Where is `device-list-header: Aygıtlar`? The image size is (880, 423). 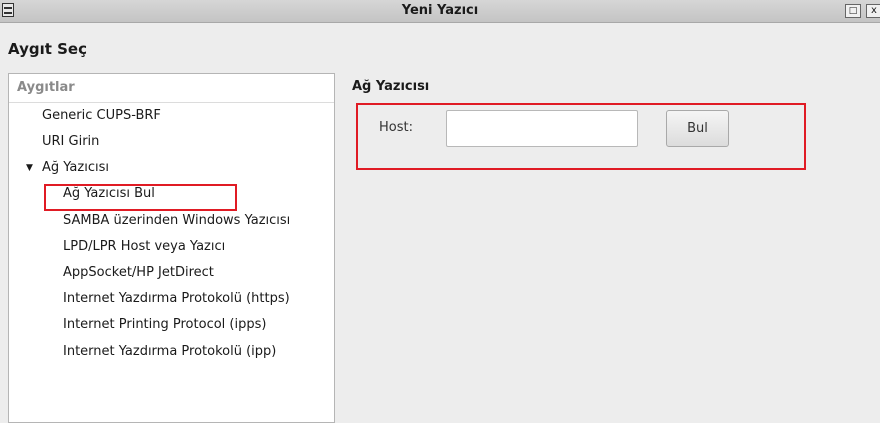
device-list-header: Aygıtlar is located at coordinates (171, 88).